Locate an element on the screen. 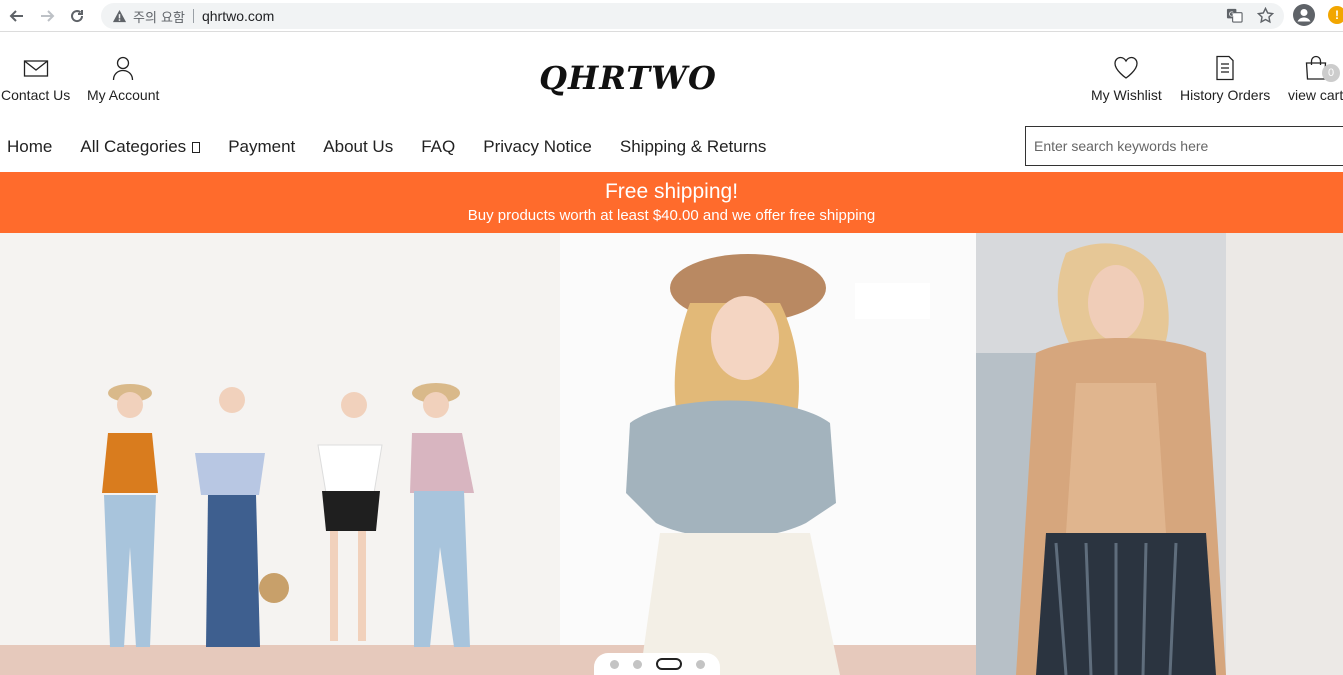 This screenshot has width=1343, height=675. nav-all-categories: All Categories is located at coordinates (140, 147).